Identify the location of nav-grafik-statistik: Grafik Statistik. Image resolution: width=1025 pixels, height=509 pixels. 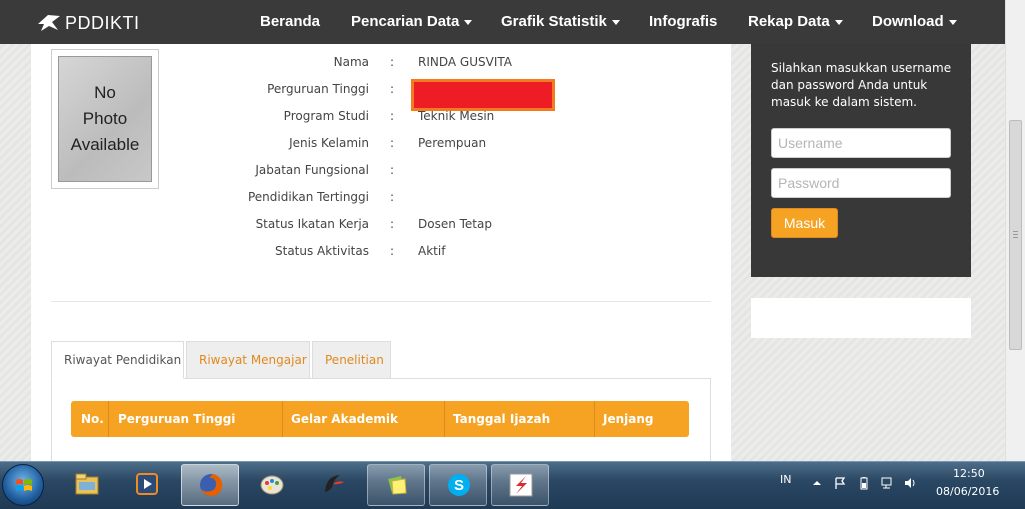
(560, 22).